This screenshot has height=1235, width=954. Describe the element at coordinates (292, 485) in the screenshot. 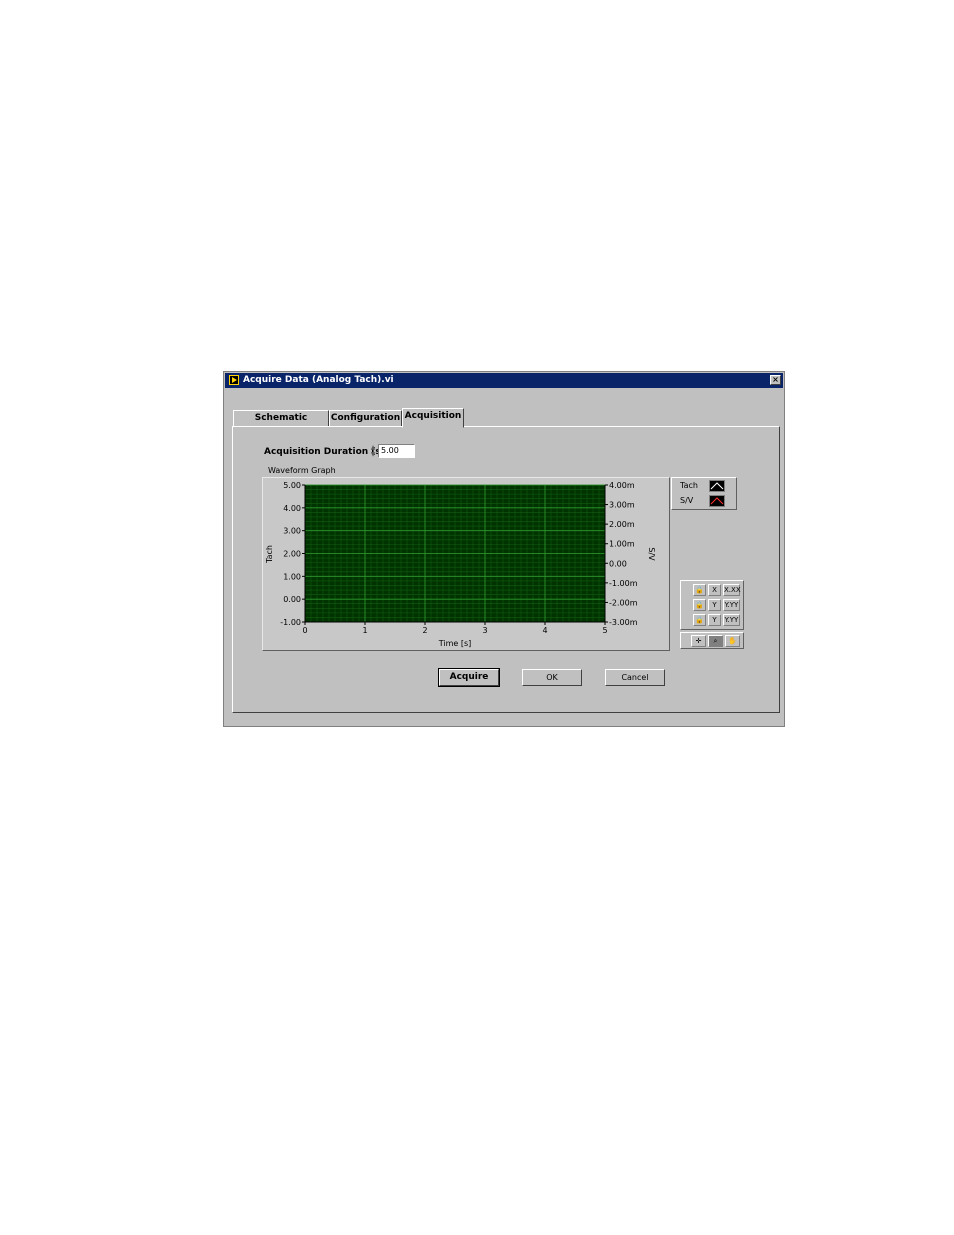

I see `y-tick-label: 5.00` at that location.